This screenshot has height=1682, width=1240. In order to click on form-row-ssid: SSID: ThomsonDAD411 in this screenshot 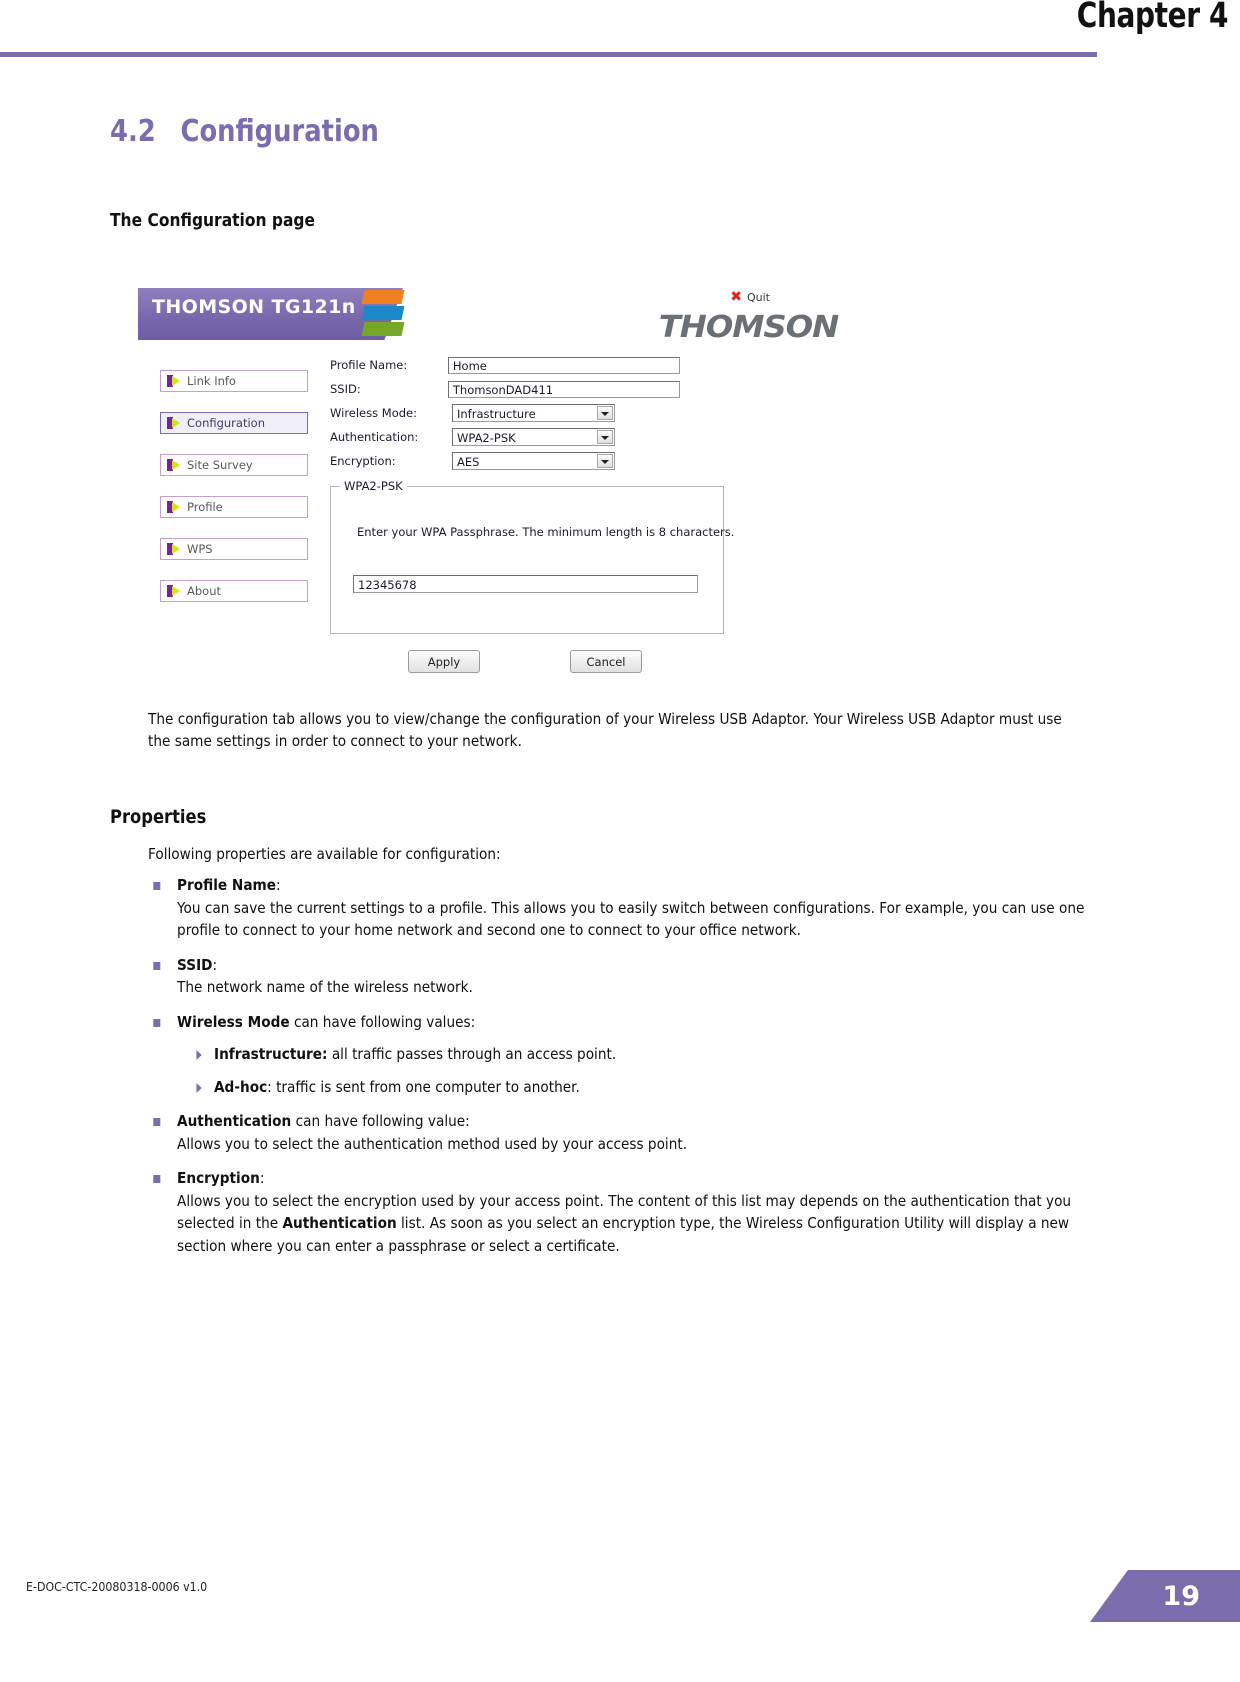, I will do `click(505, 389)`.